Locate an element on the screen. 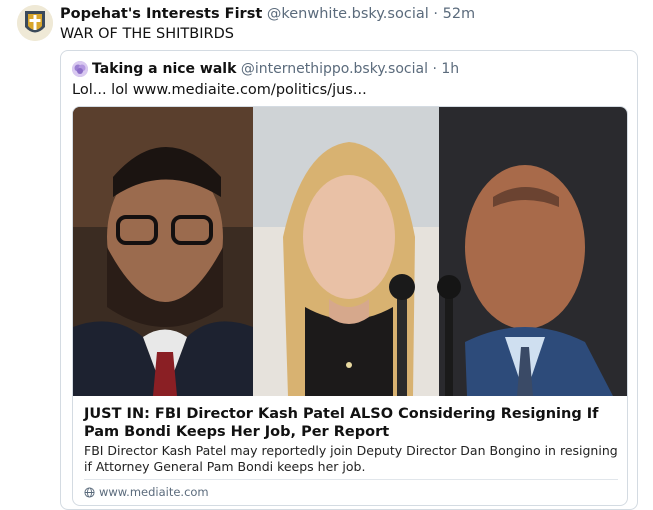  link-card-domain-text: www.mediaite.com is located at coordinates (154, 492).